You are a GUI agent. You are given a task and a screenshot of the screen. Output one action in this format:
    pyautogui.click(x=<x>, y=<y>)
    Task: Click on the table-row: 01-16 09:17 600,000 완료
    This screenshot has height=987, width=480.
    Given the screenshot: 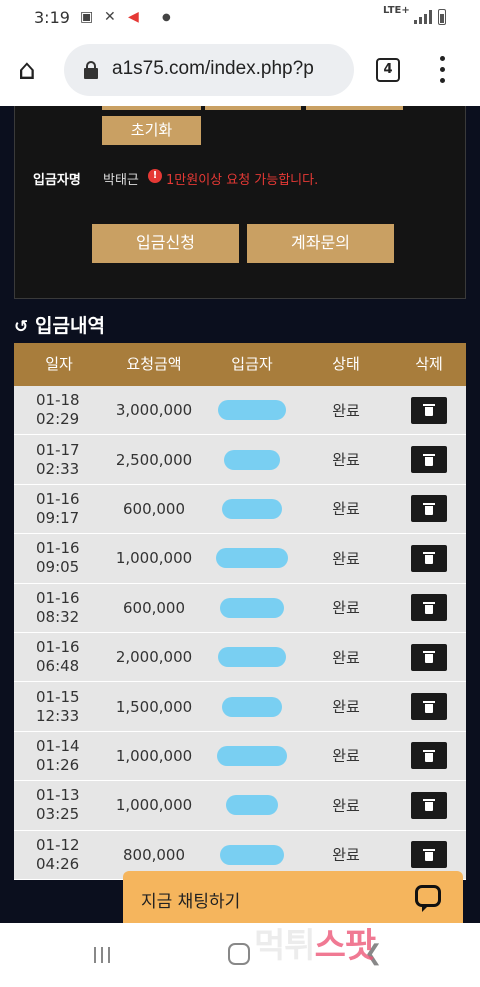 What is the action you would take?
    pyautogui.click(x=240, y=509)
    